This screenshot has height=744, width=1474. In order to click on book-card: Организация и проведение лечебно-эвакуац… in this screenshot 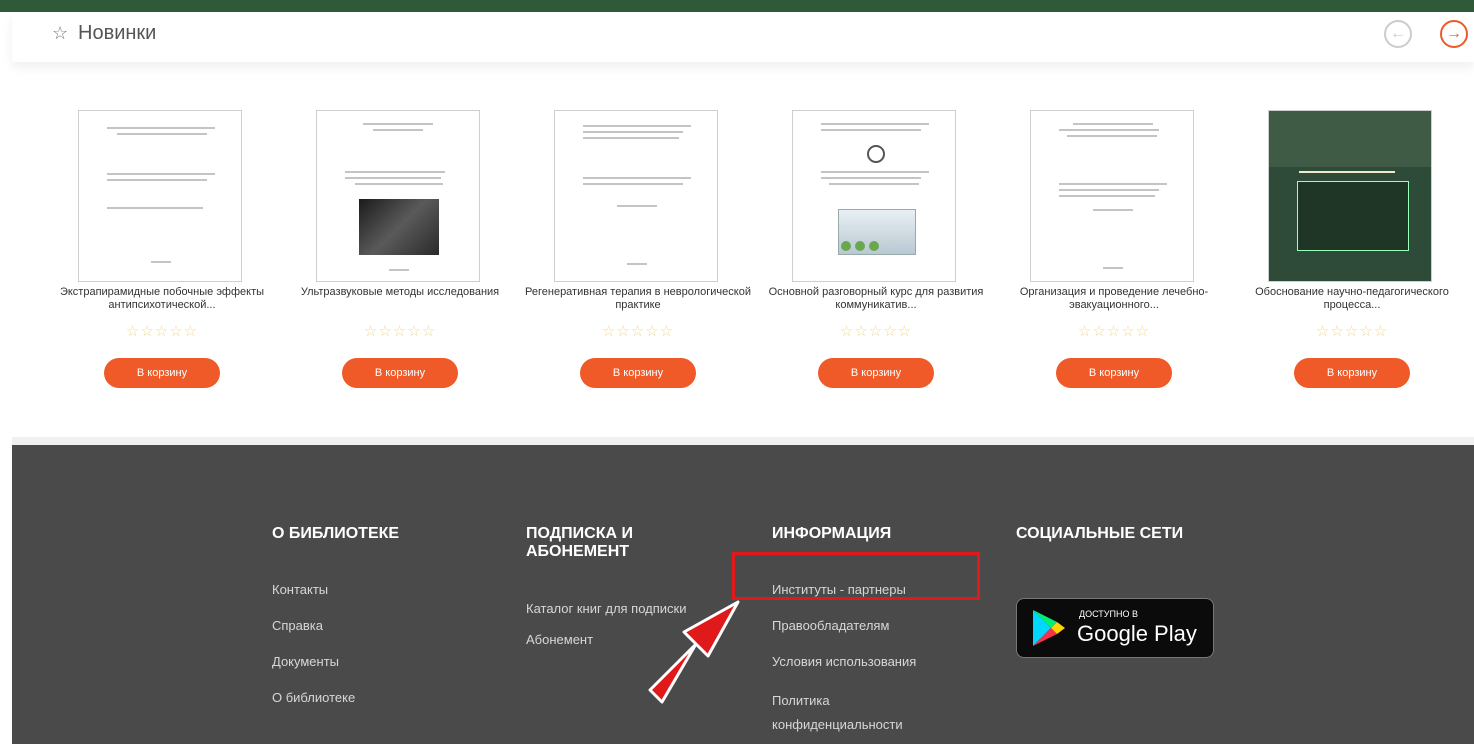, I will do `click(1114, 260)`.